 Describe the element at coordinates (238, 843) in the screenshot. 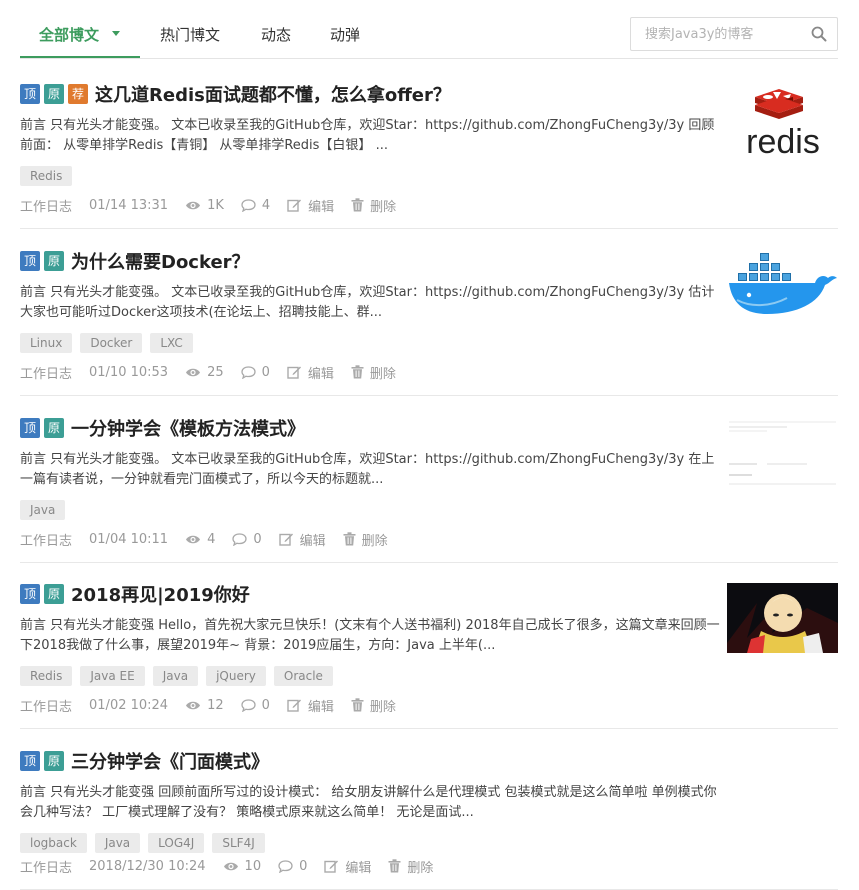

I see `tag-chip: SLF4J` at that location.